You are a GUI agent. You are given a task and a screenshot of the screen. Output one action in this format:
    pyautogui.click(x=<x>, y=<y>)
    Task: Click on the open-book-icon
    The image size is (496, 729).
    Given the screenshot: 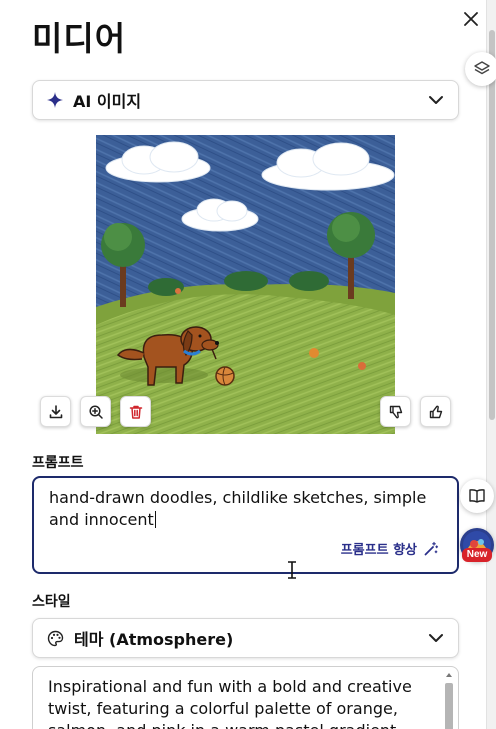 What is the action you would take?
    pyautogui.click(x=477, y=496)
    